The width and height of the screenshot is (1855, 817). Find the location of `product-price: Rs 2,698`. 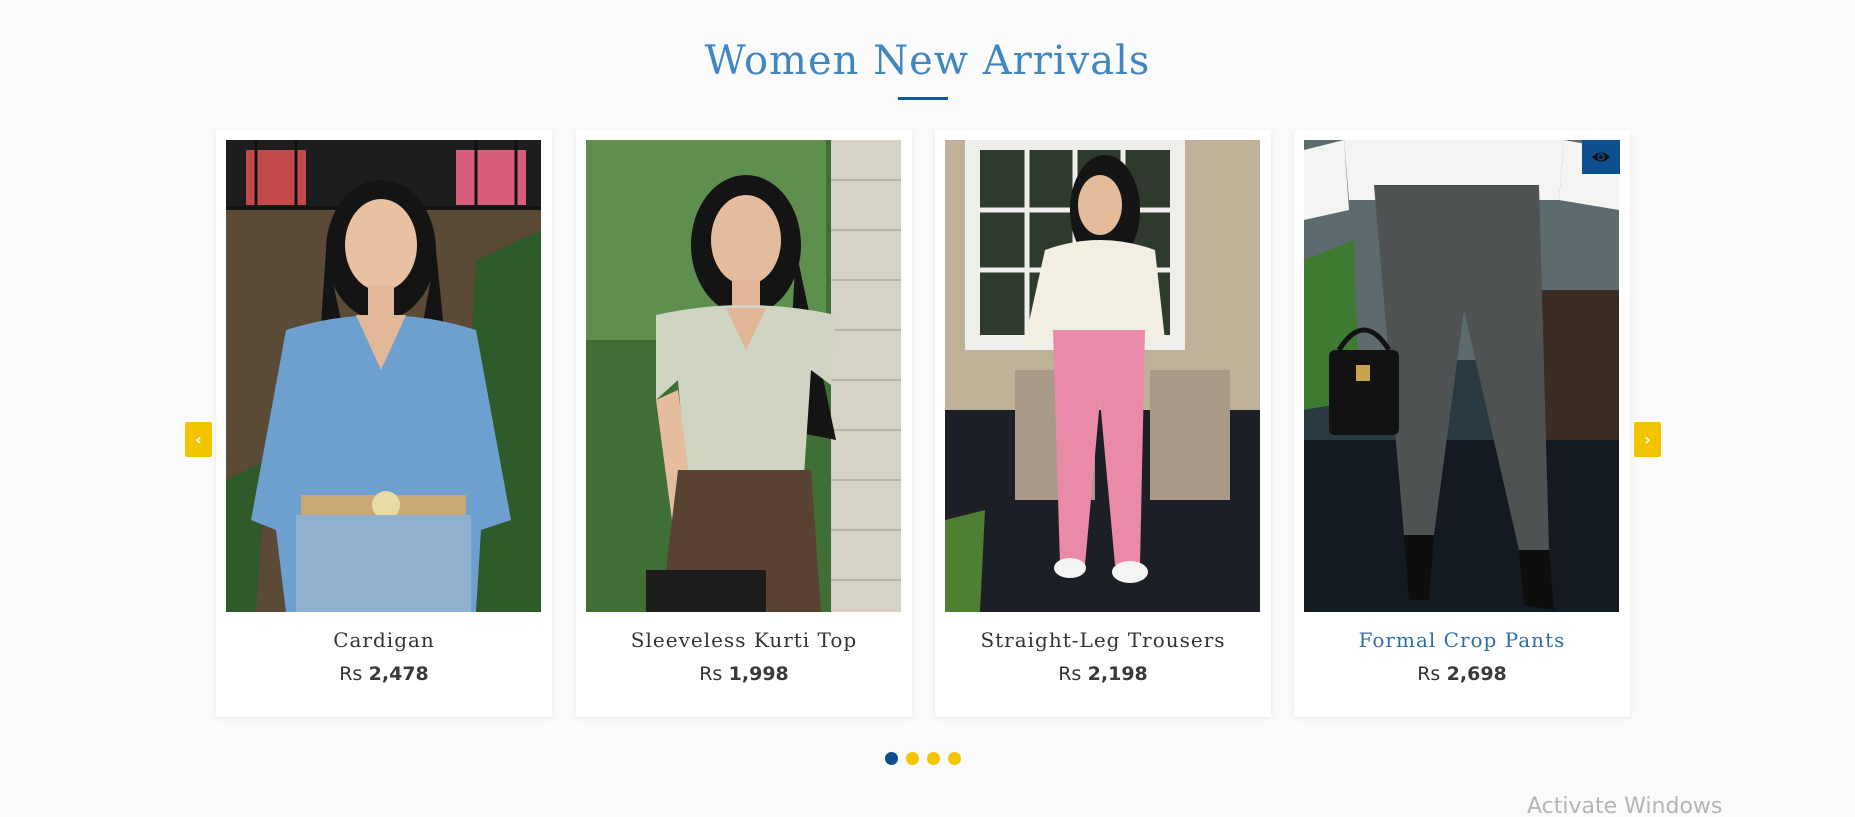

product-price: Rs 2,698 is located at coordinates (1462, 673).